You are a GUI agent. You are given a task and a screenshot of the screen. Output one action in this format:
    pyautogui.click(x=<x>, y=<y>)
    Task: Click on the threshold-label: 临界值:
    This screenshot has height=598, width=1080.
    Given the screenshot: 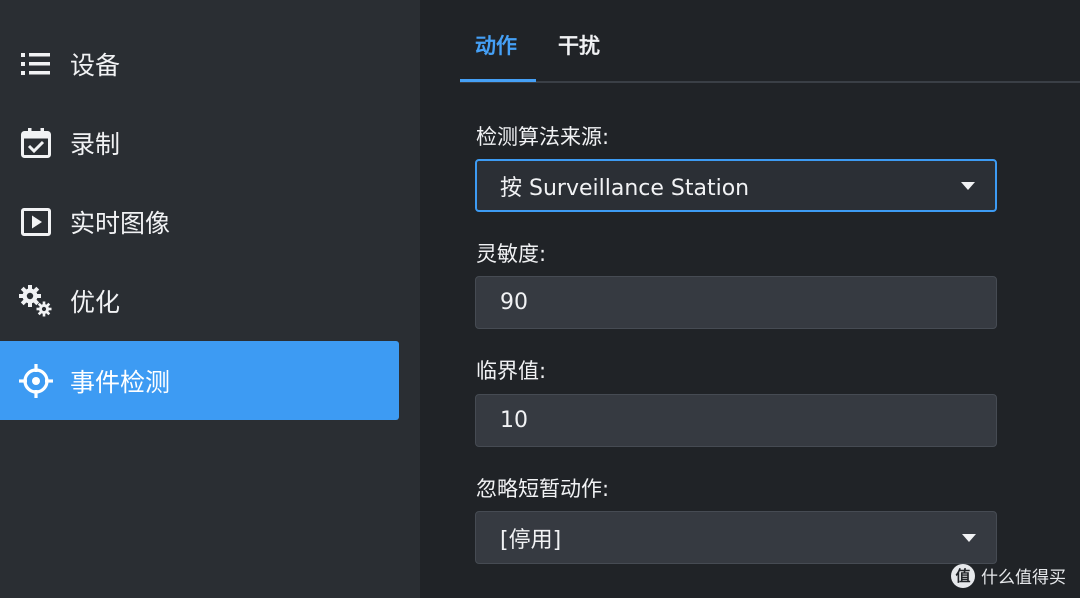 What is the action you would take?
    pyautogui.click(x=511, y=371)
    